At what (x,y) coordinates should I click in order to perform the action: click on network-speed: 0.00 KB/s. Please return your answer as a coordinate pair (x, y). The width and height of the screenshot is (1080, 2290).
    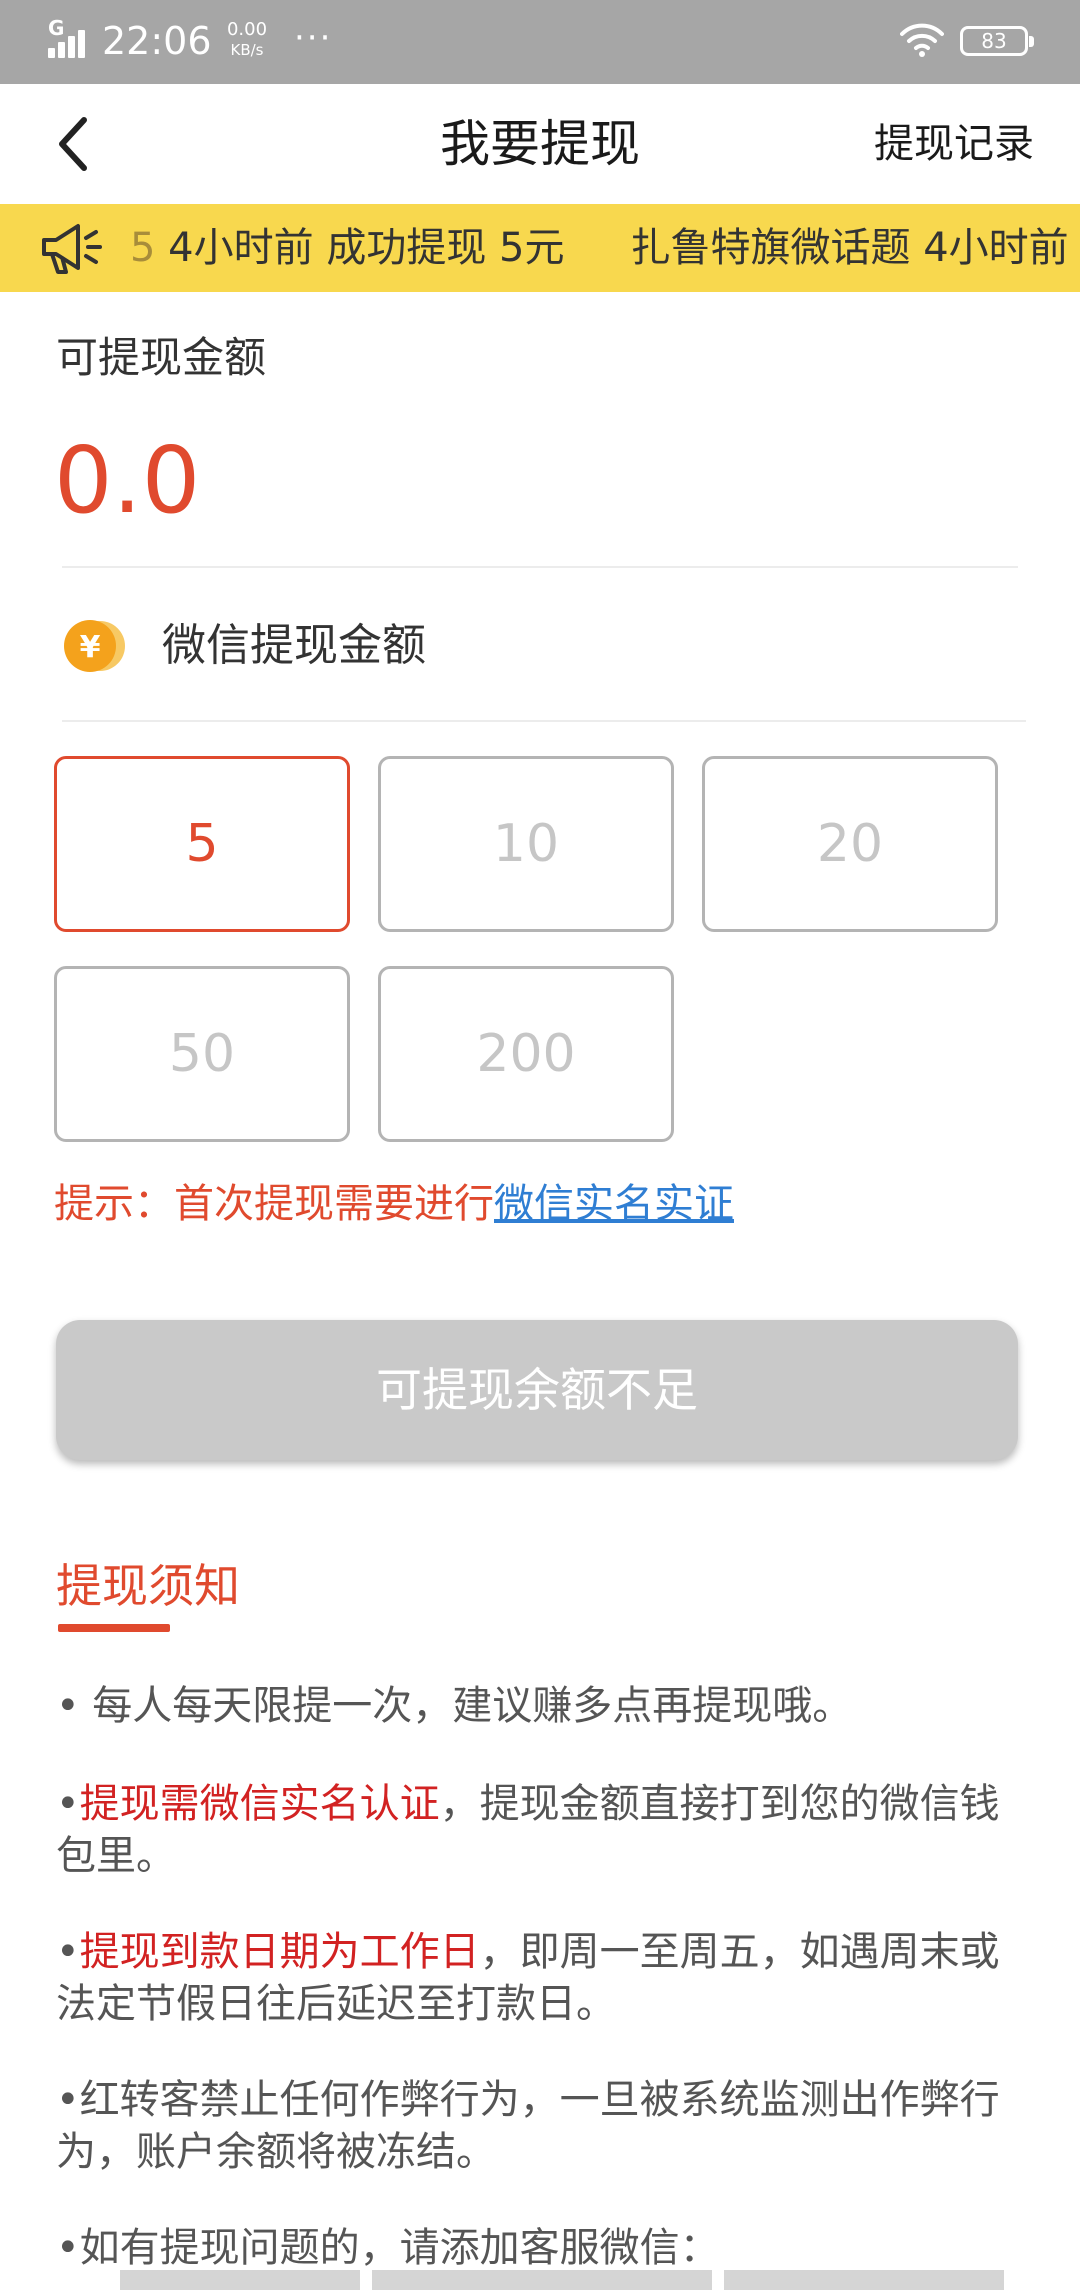
    Looking at the image, I should click on (247, 40).